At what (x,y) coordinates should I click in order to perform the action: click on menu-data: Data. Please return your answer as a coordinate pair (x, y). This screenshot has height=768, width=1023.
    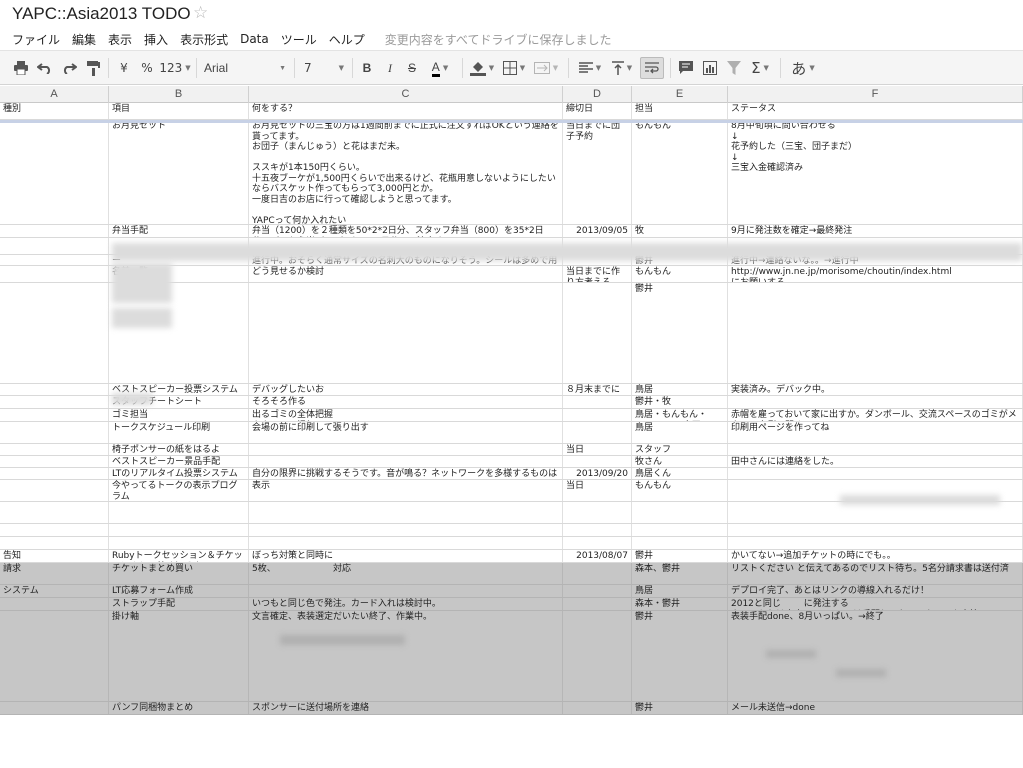
    Looking at the image, I should click on (254, 39).